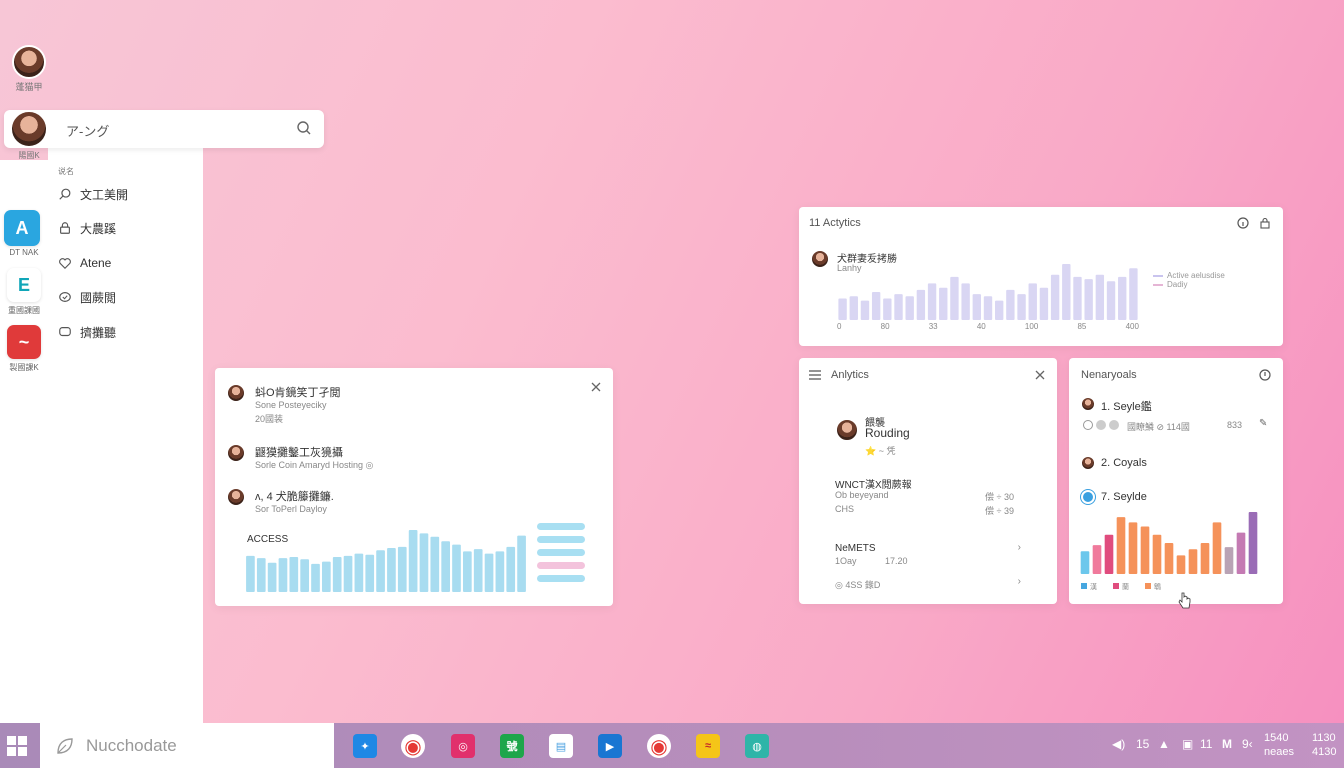 The image size is (1344, 768). What do you see at coordinates (413, 746) in the screenshot?
I see `taskbar-app-chrome: ◉` at bounding box center [413, 746].